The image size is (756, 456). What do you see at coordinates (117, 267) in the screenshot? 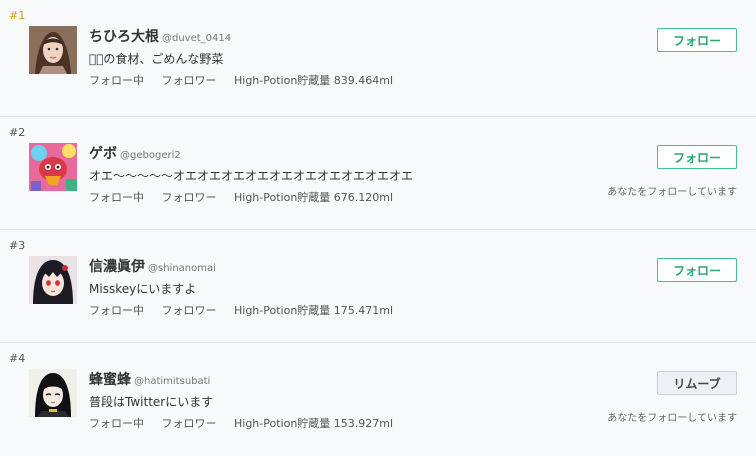
I see `display-name: 信濃眞伊` at bounding box center [117, 267].